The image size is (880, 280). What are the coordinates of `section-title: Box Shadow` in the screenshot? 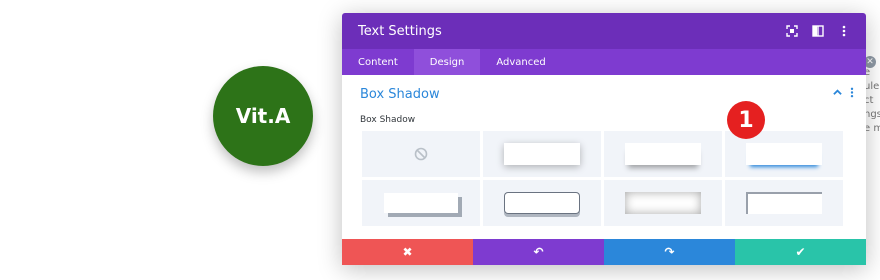 It's located at (400, 94).